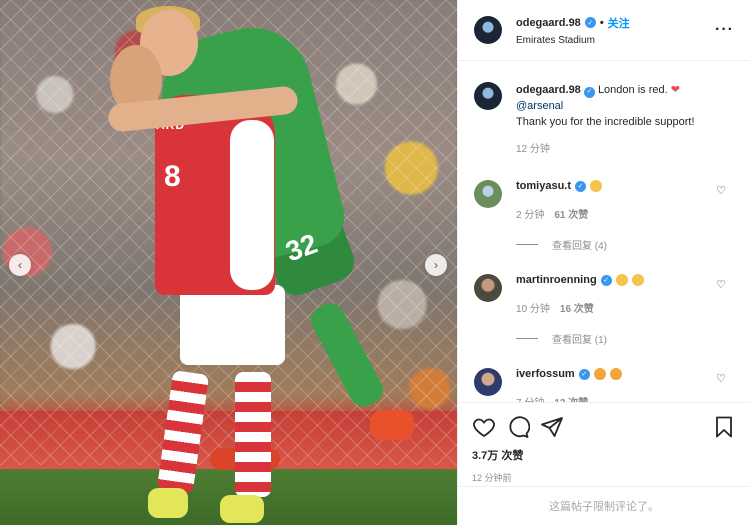 Image resolution: width=750 pixels, height=525 pixels. Describe the element at coordinates (253, 434) in the screenshot. I see `player-sock` at that location.